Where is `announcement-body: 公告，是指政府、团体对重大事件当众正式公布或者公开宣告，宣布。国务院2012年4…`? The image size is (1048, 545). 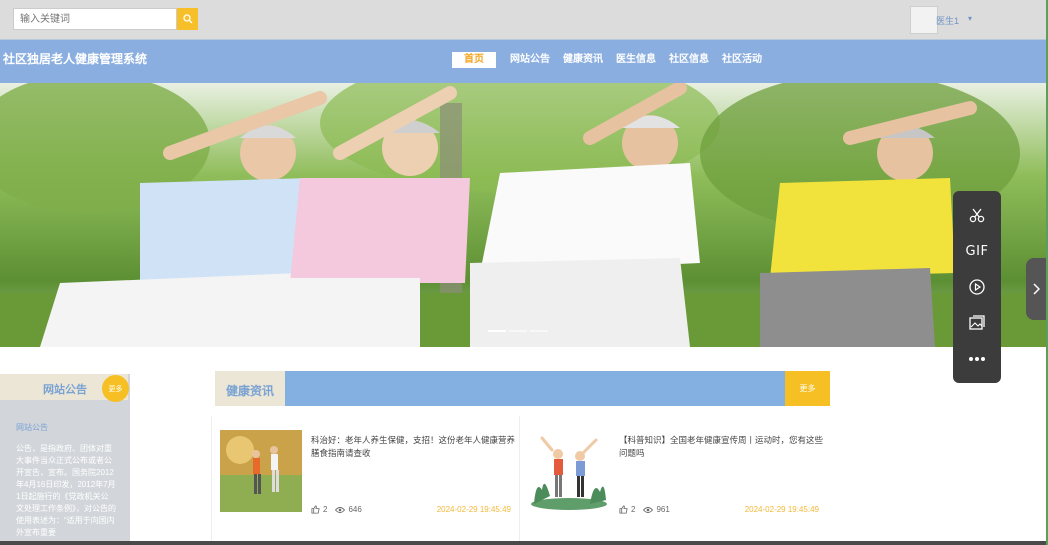
announcement-body: 公告，是指政府、团体对重大事件当众正式公布或者公开宣告，宣布。国务院2012年4… is located at coordinates (66, 490).